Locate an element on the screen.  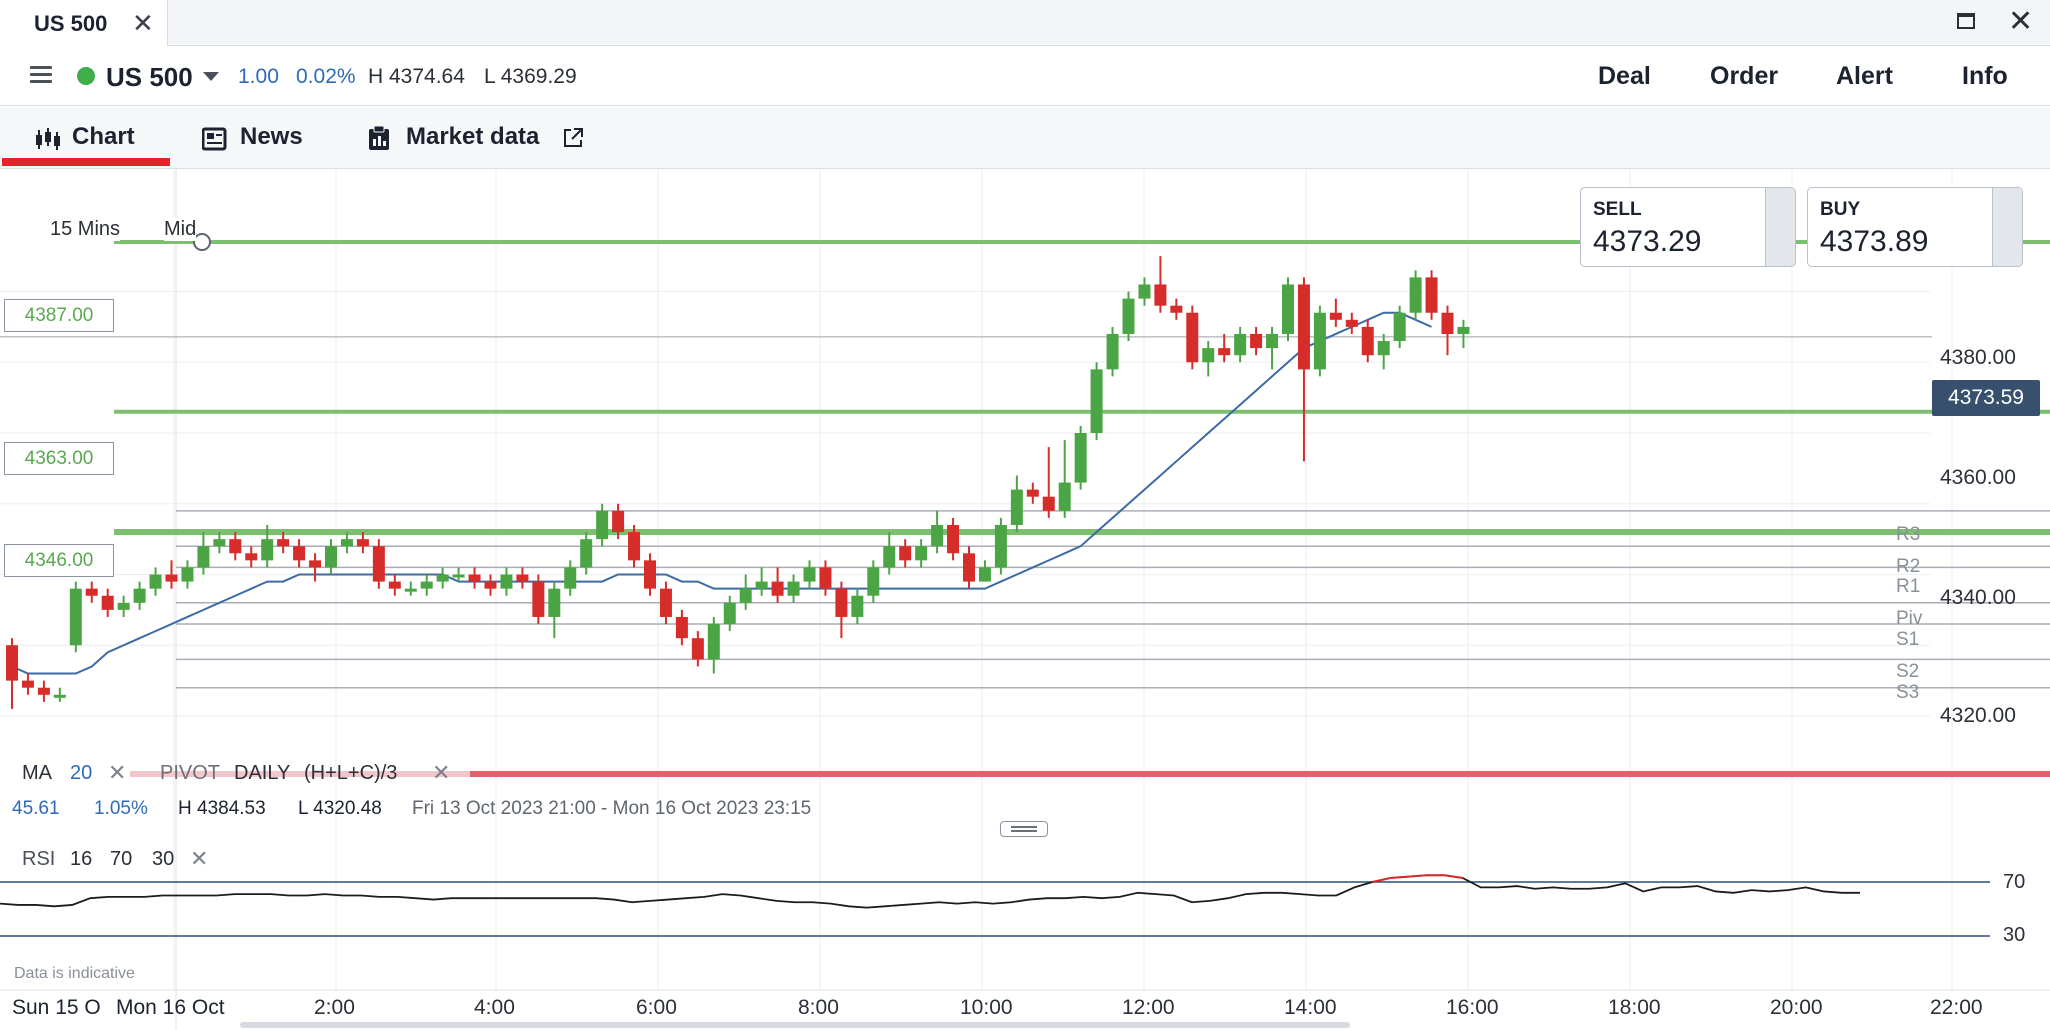
rsi-period: 16 is located at coordinates (81, 859).